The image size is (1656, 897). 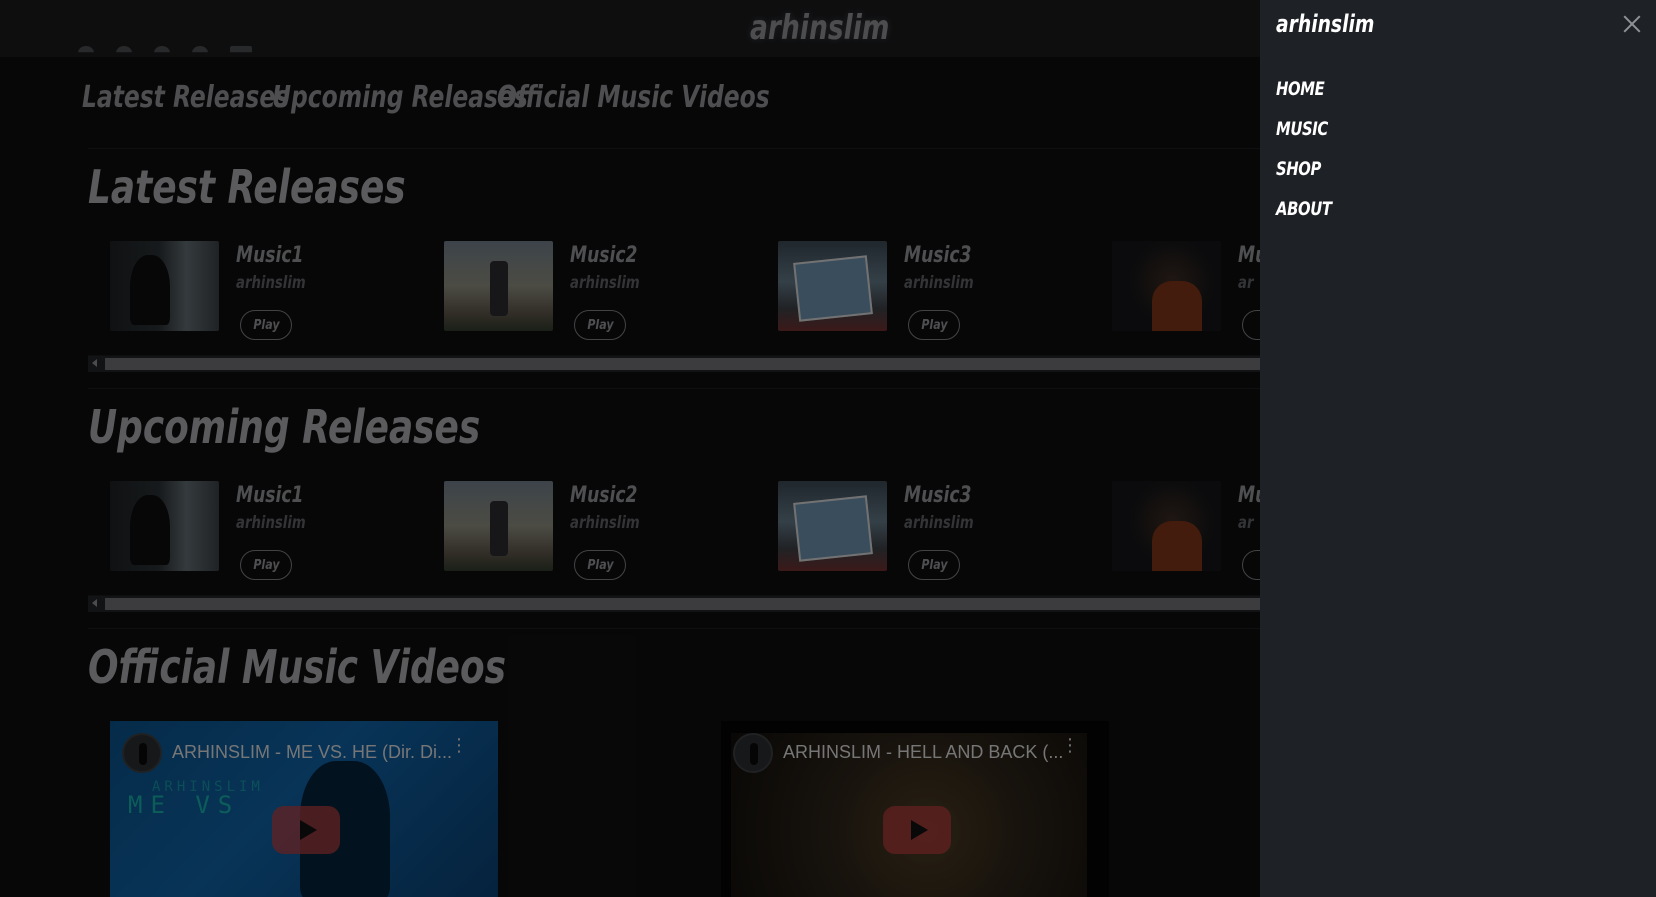 I want to click on drawer-item-music: MUSIC, so click(x=1304, y=138).